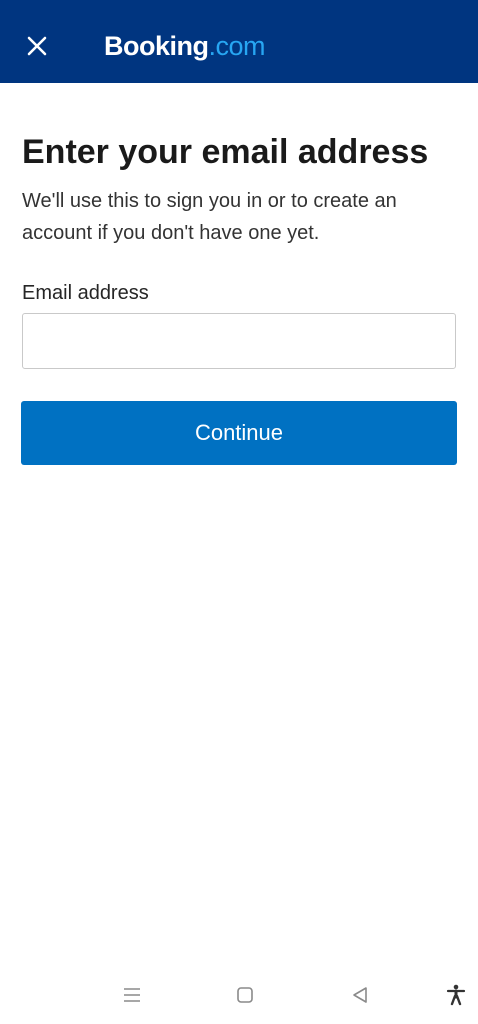 This screenshot has width=478, height=1024. I want to click on close-icon, so click(37, 46).